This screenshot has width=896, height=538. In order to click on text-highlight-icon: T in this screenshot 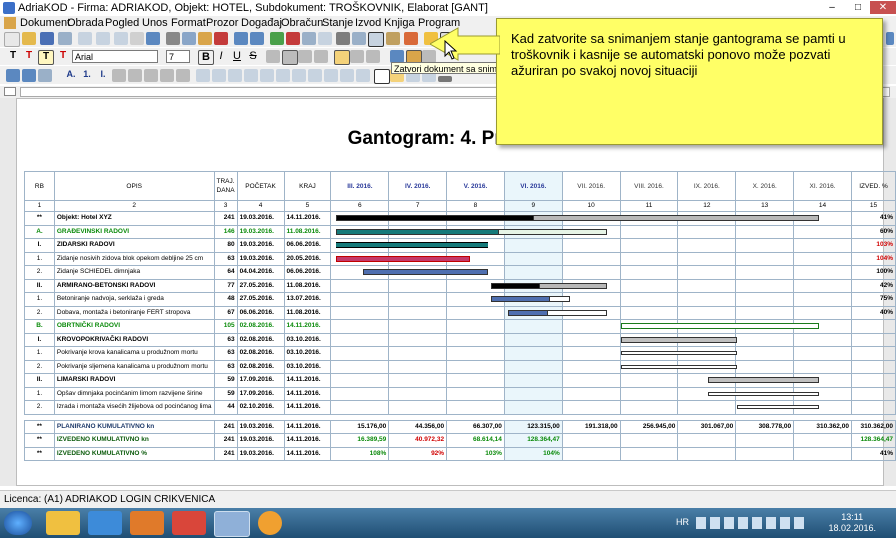, I will do `click(46, 57)`.